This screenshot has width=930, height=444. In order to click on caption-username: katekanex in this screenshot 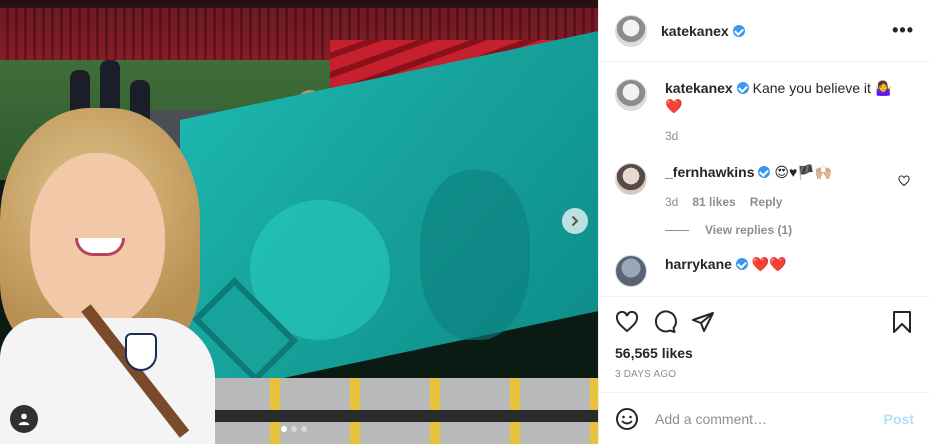, I will do `click(699, 88)`.